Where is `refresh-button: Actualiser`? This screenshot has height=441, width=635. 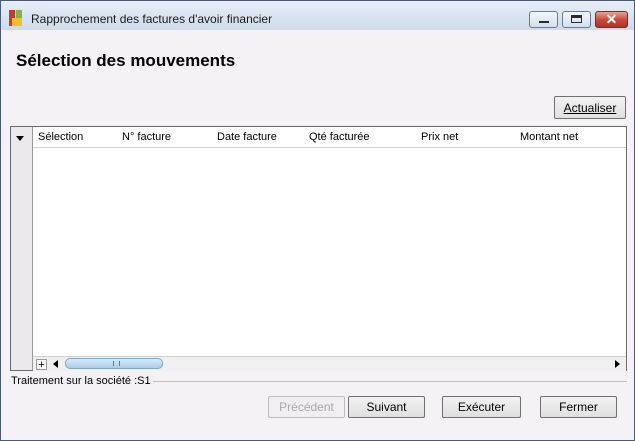
refresh-button: Actualiser is located at coordinates (590, 107).